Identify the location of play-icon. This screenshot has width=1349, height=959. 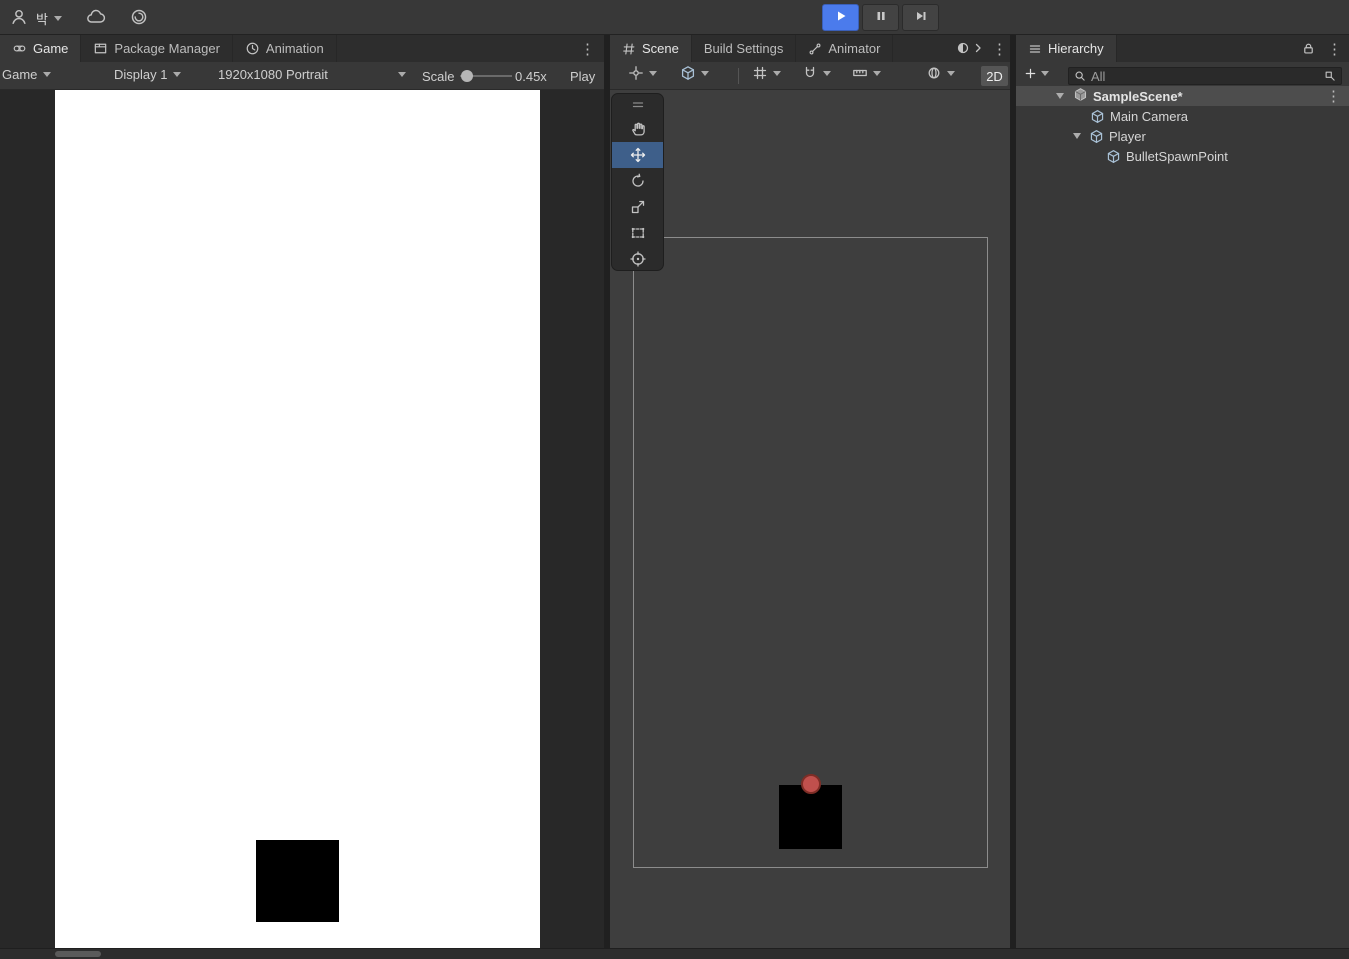
(841, 17).